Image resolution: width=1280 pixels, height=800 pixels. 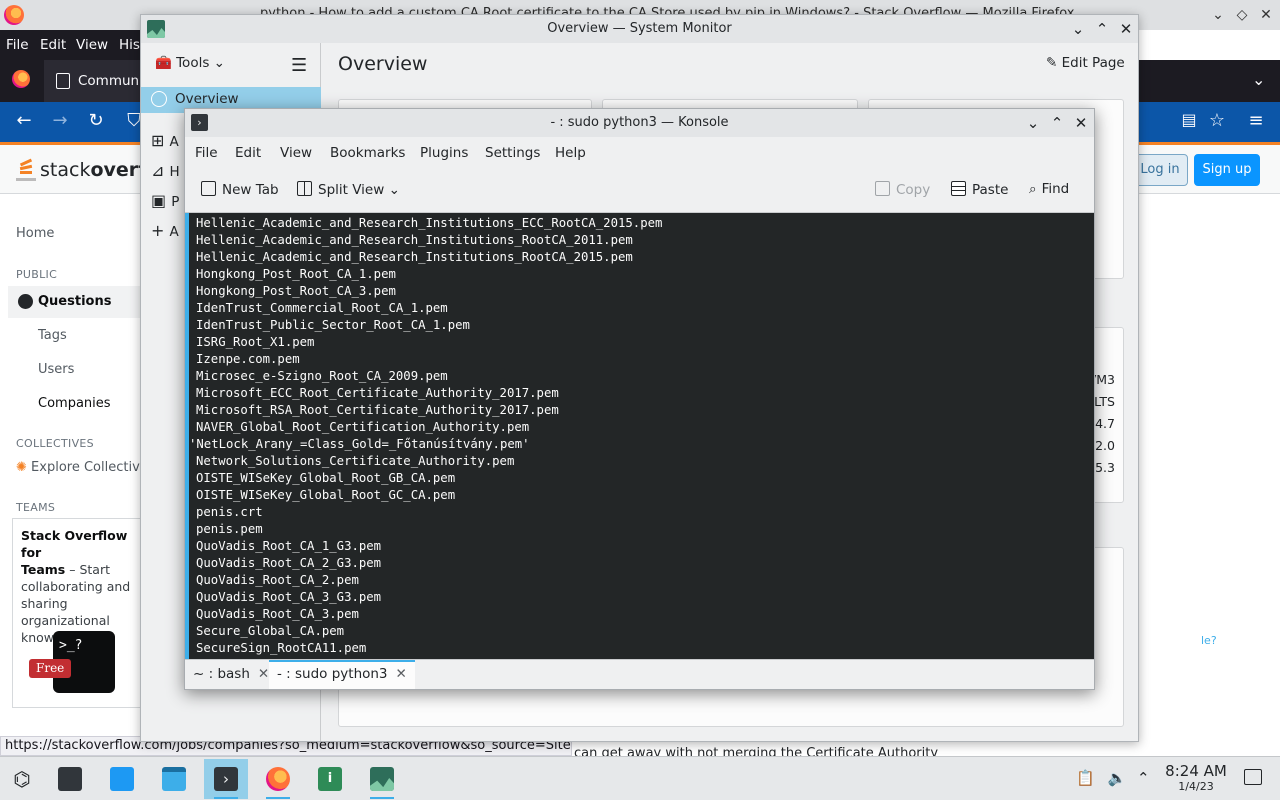 I want to click on signup-button: Sign up, so click(x=1227, y=170).